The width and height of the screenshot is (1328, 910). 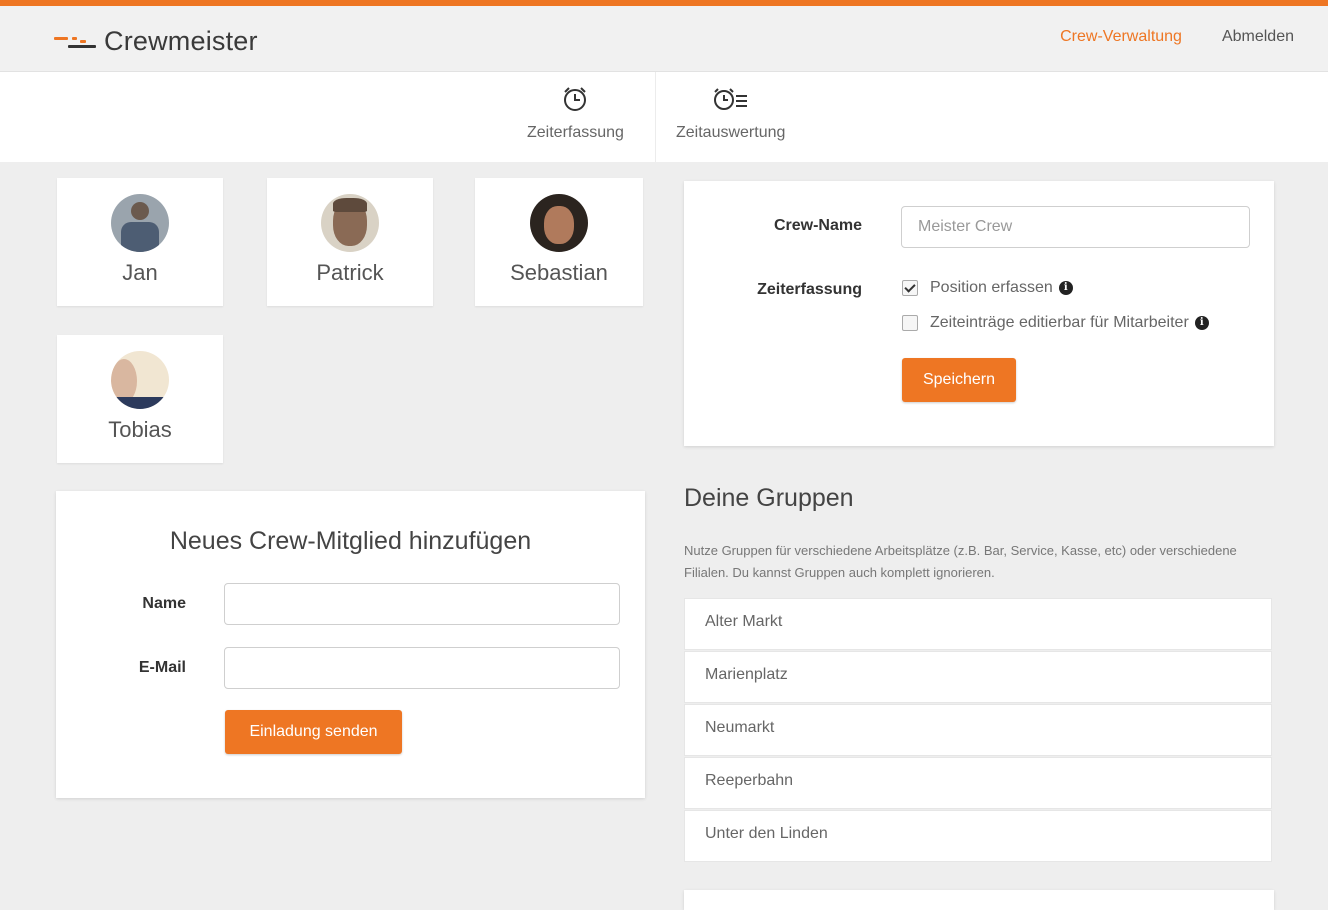 I want to click on member-name: Tobias, so click(x=140, y=429).